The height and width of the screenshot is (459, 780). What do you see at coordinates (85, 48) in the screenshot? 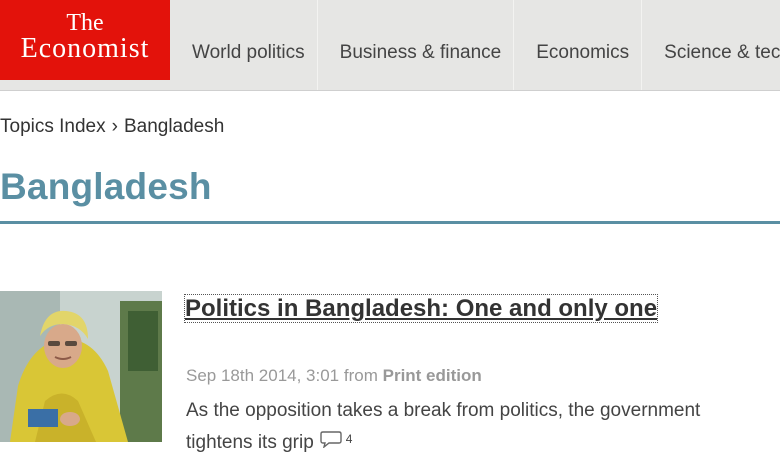
I see `logo-line-2: Economist` at bounding box center [85, 48].